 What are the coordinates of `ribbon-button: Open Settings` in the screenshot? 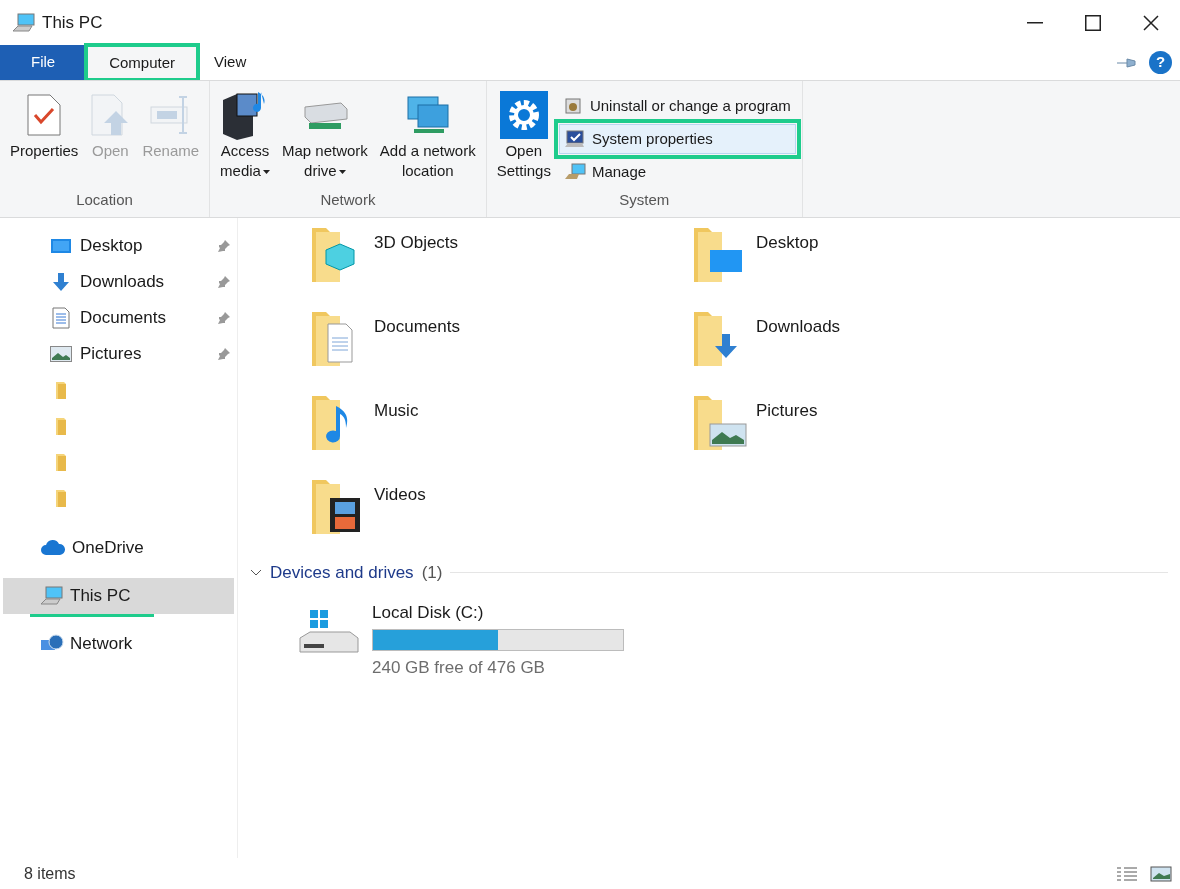 It's located at (523, 135).